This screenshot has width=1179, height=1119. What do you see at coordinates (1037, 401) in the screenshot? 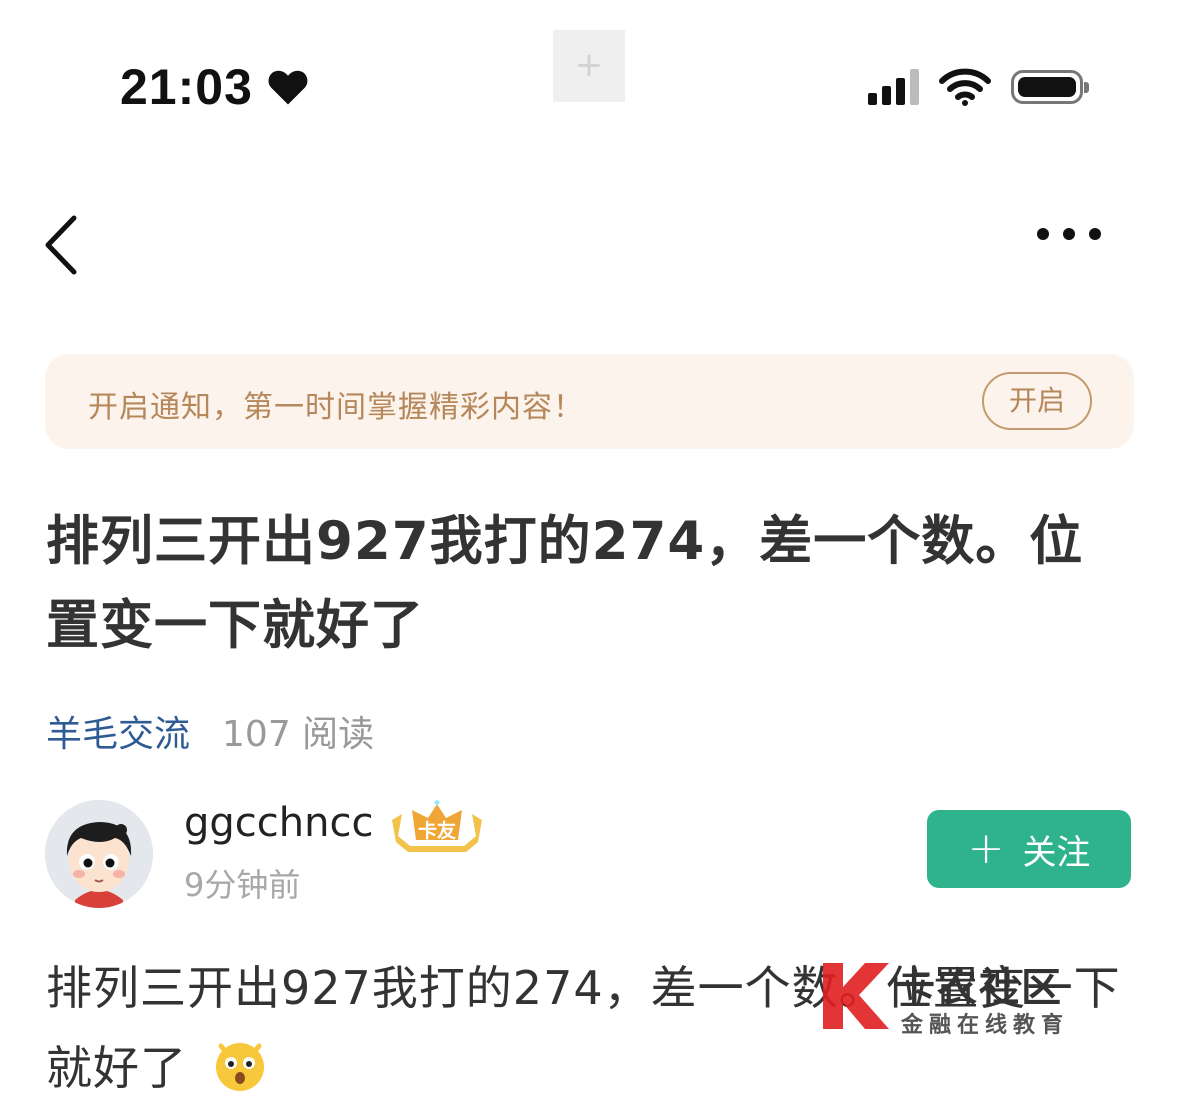
I see `enable-notification-button: 开启` at bounding box center [1037, 401].